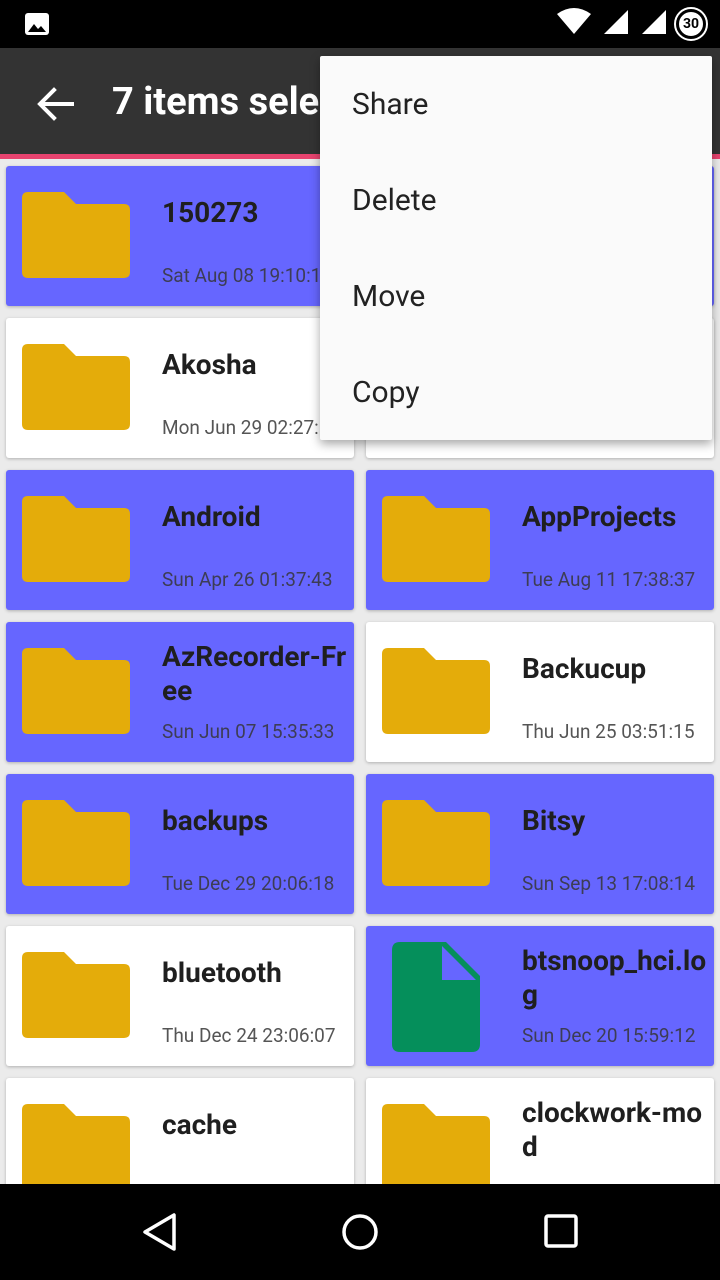  Describe the element at coordinates (199, 1124) in the screenshot. I see `file-name: cache` at that location.